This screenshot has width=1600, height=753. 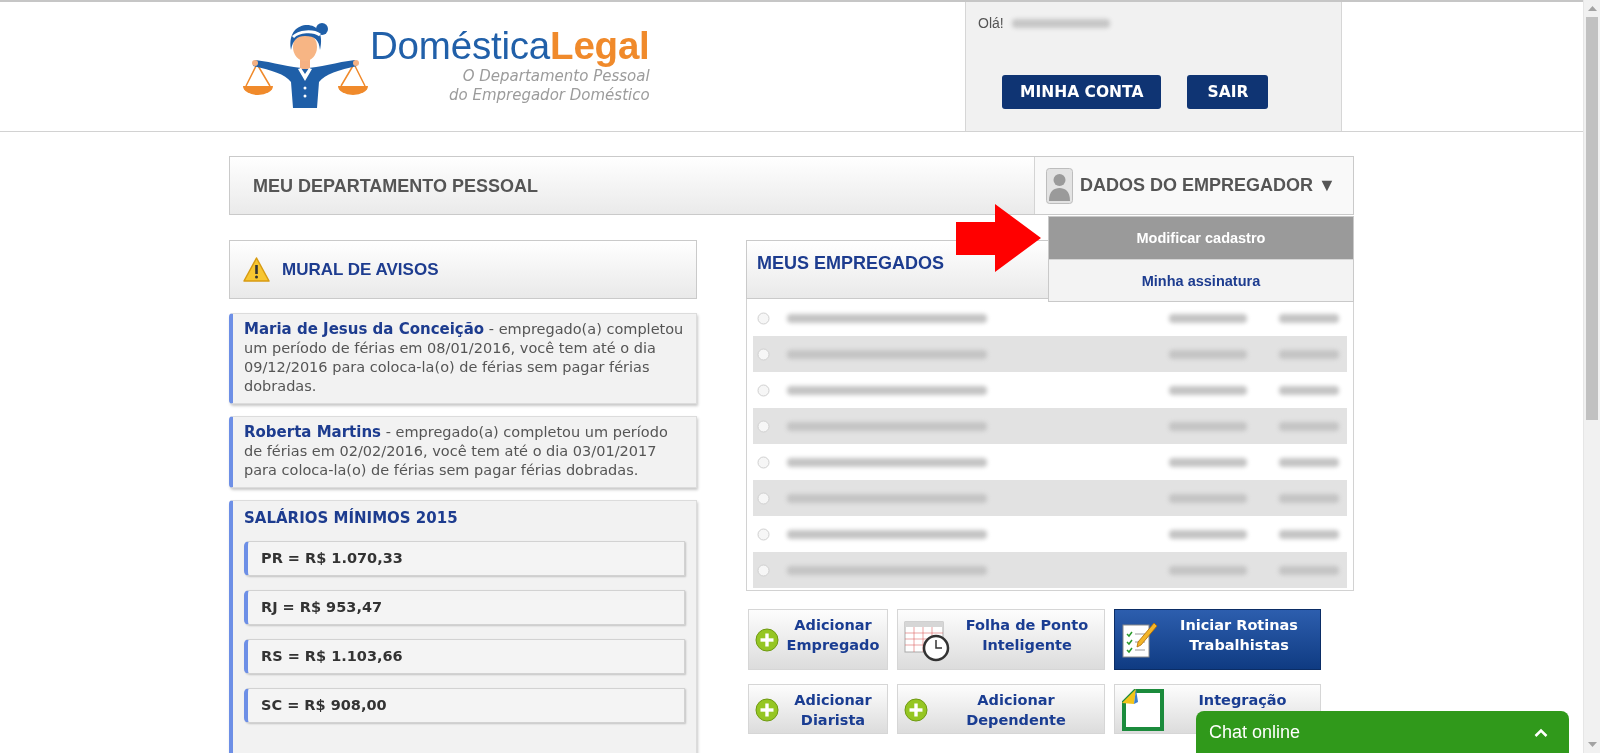 I want to click on logout-button: SAIR, so click(x=1228, y=92).